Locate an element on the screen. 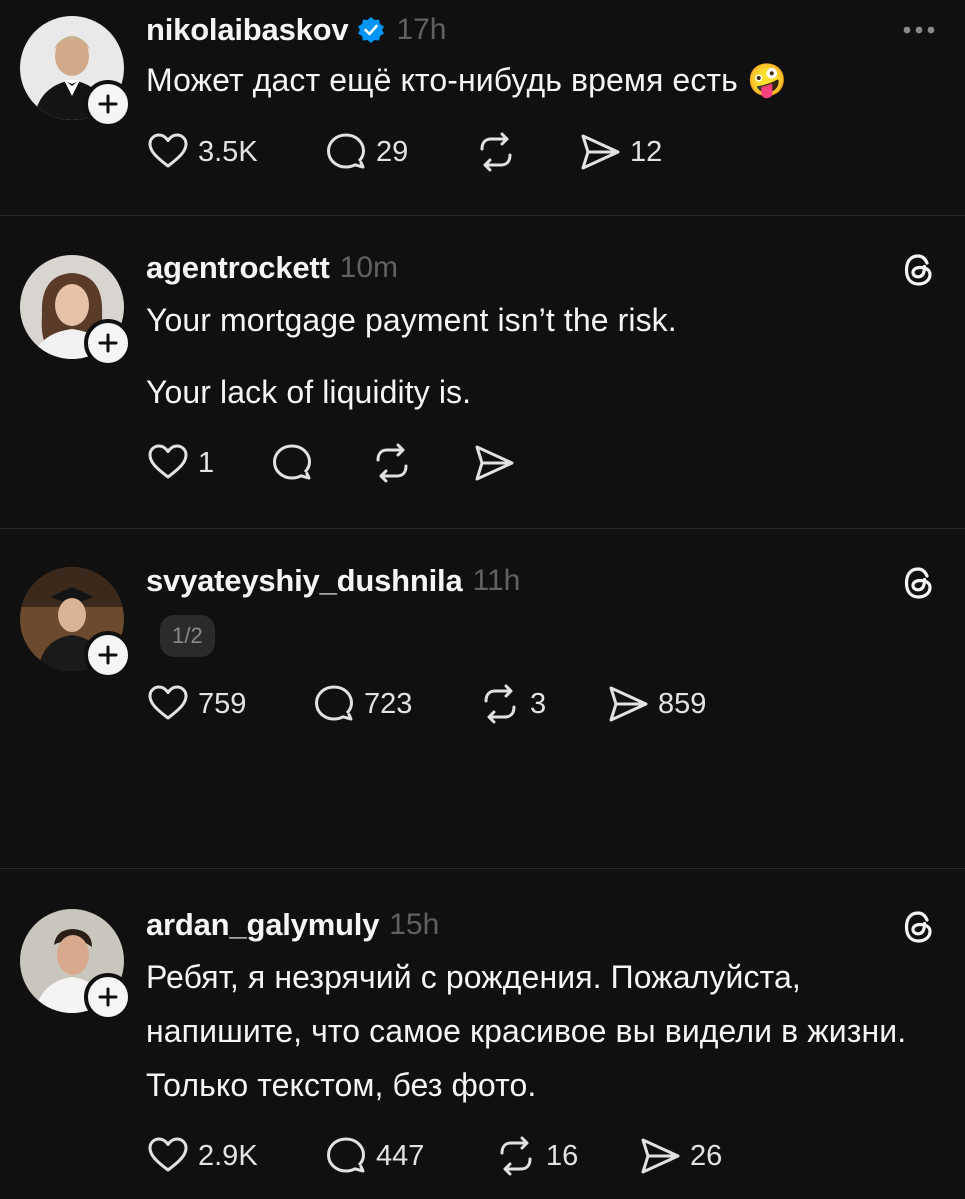  action-bar: 2.9K 447 16 26 is located at coordinates (542, 1156).